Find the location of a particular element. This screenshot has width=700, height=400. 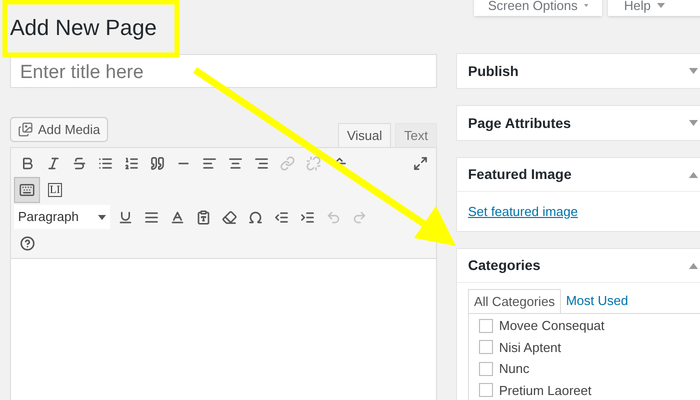

set-featured-image-link: Set featured image is located at coordinates (523, 211).